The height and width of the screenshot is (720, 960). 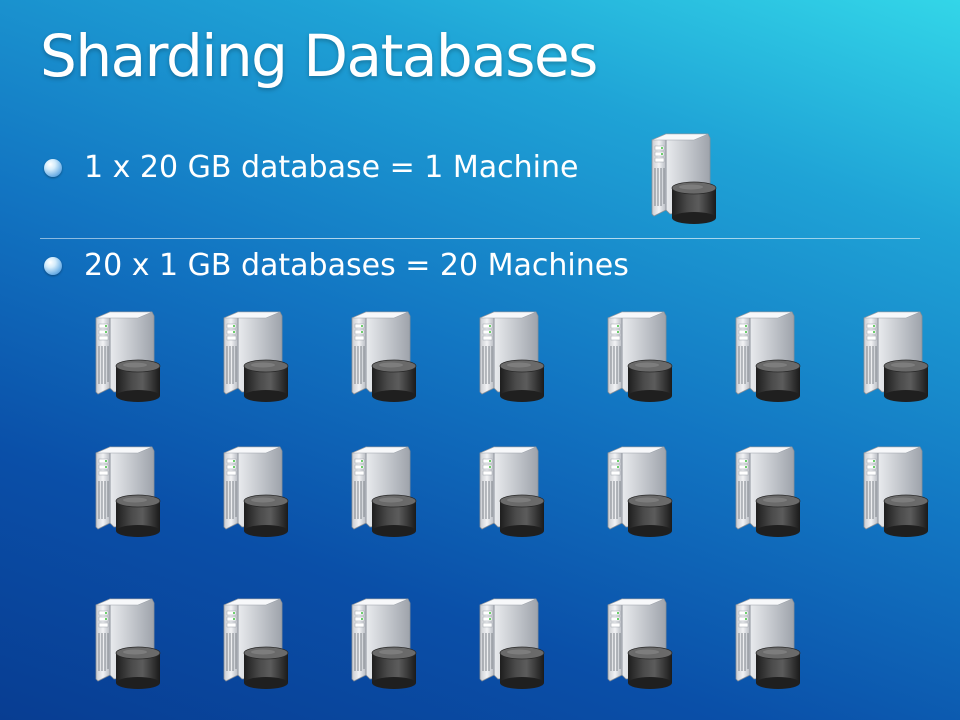 What do you see at coordinates (319, 56) in the screenshot?
I see `slide-title: Sharding Databases` at bounding box center [319, 56].